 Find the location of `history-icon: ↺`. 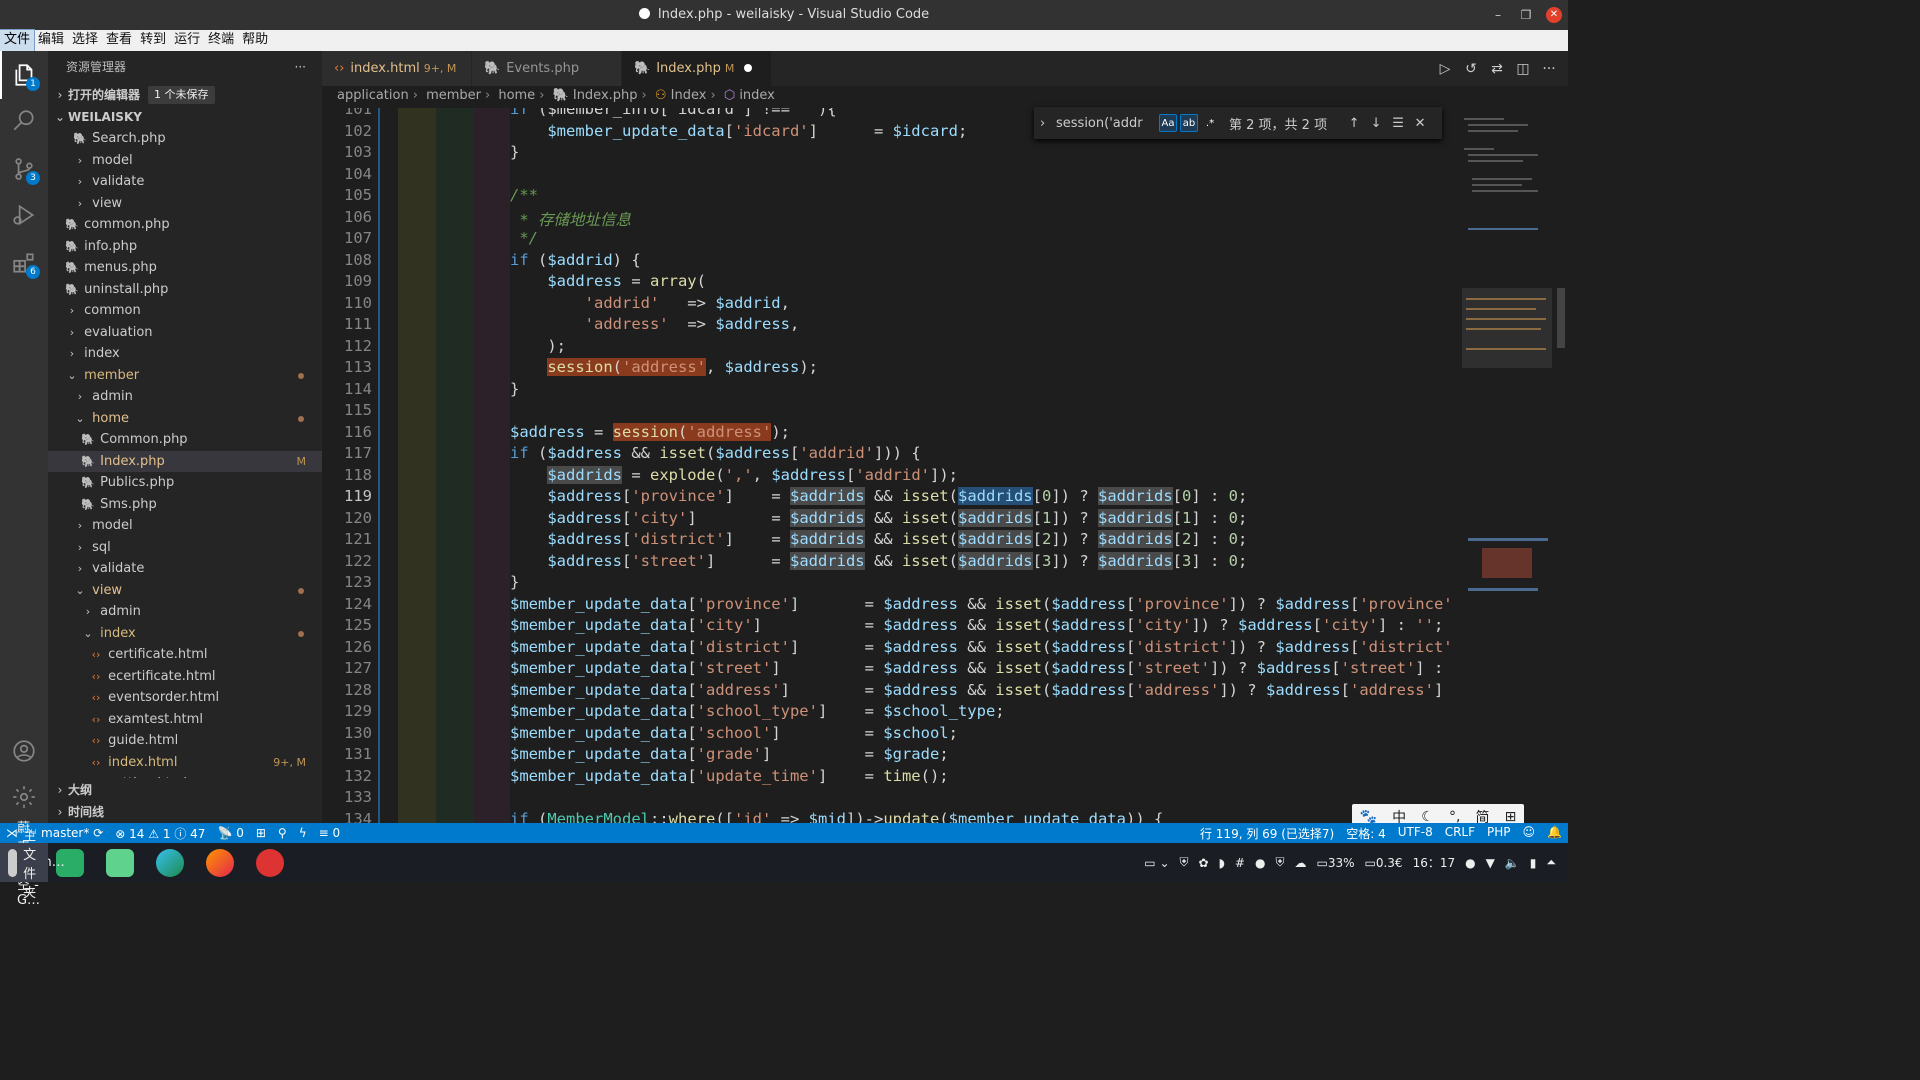

history-icon: ↺ is located at coordinates (1471, 69).